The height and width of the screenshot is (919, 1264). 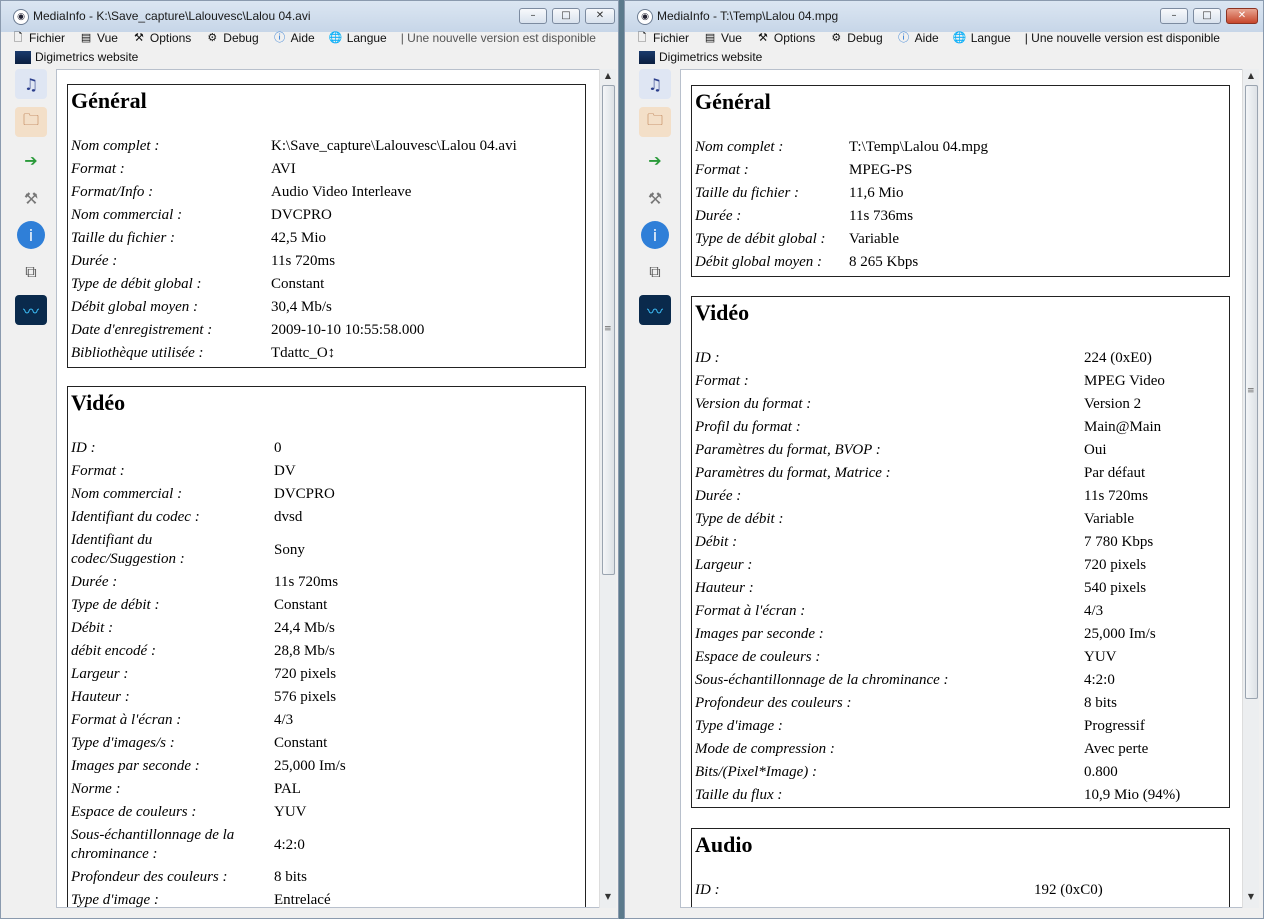 I want to click on info-key: Nom complet :, so click(x=739, y=147).